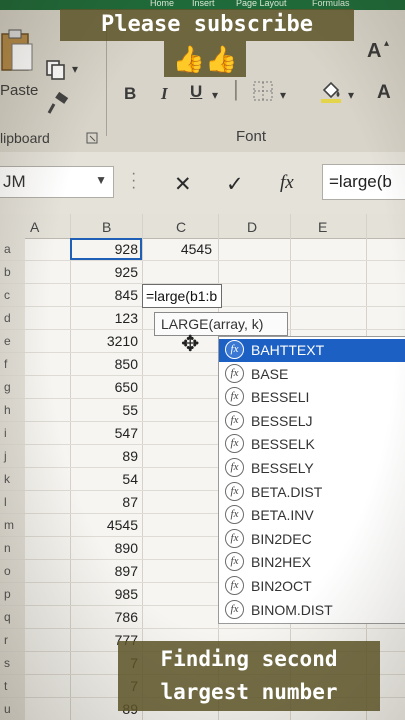 This screenshot has height=720, width=405. Describe the element at coordinates (57, 182) in the screenshot. I see `name-box: JM ▼` at that location.